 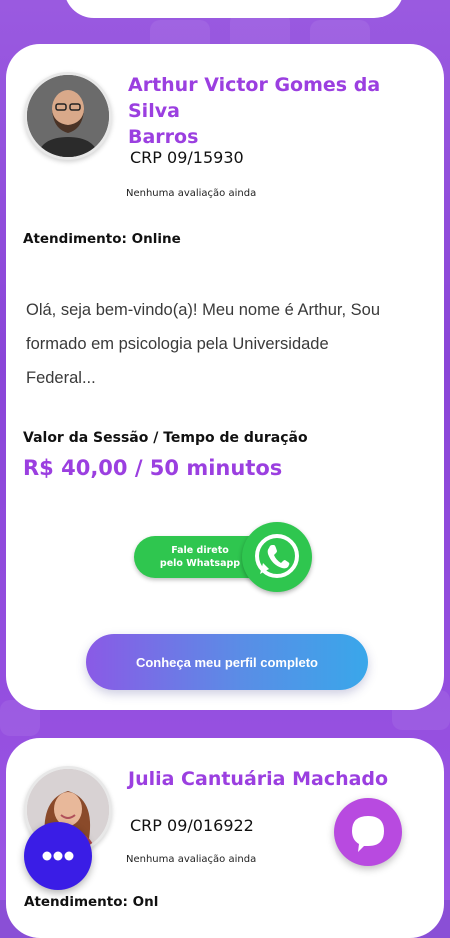 I want to click on view-full-profile-button: Conheça meu perfil completo, so click(x=227, y=662).